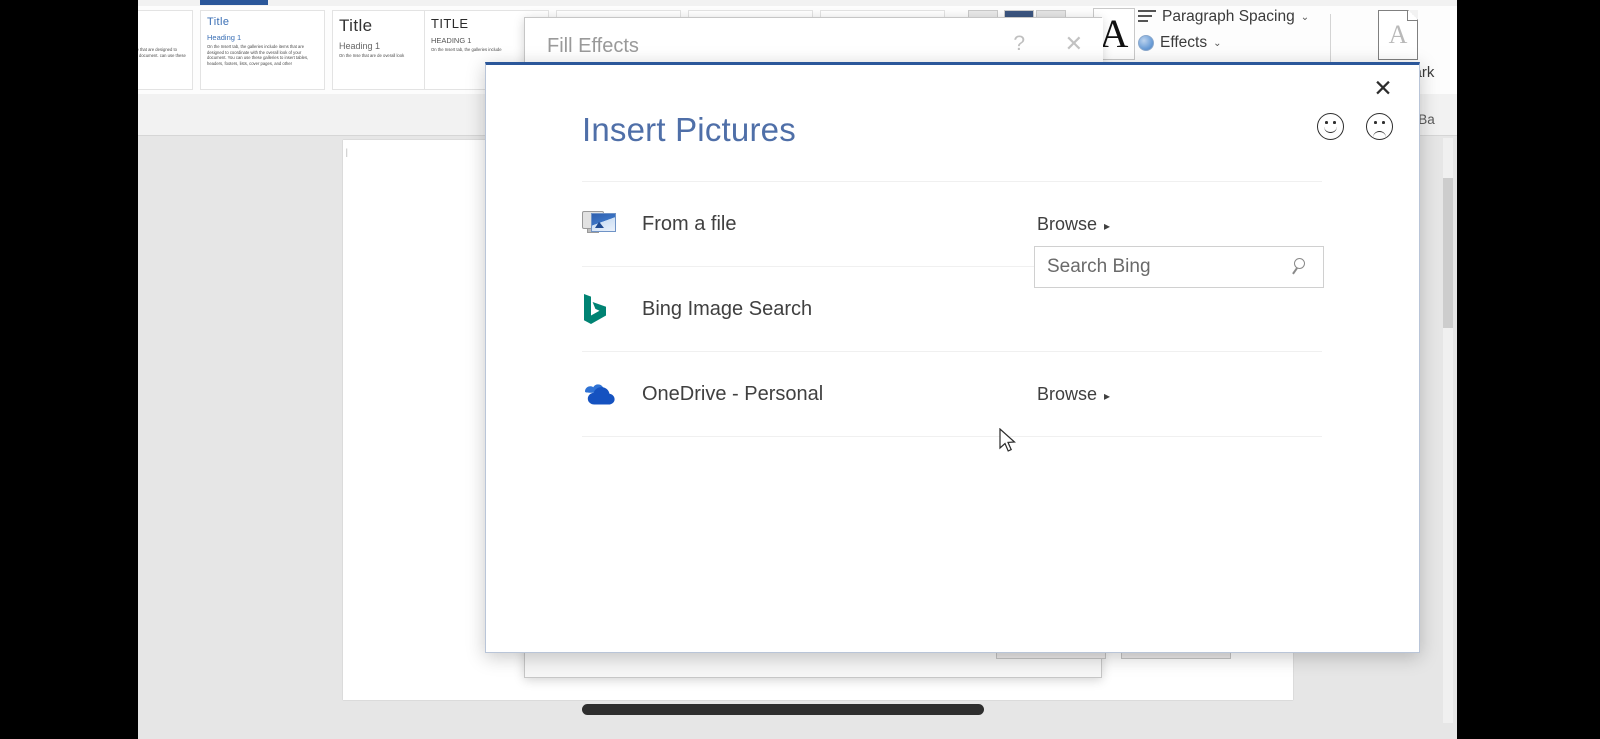  I want to click on paragraph-spacing-label: Paragraph Spacing, so click(1228, 16).